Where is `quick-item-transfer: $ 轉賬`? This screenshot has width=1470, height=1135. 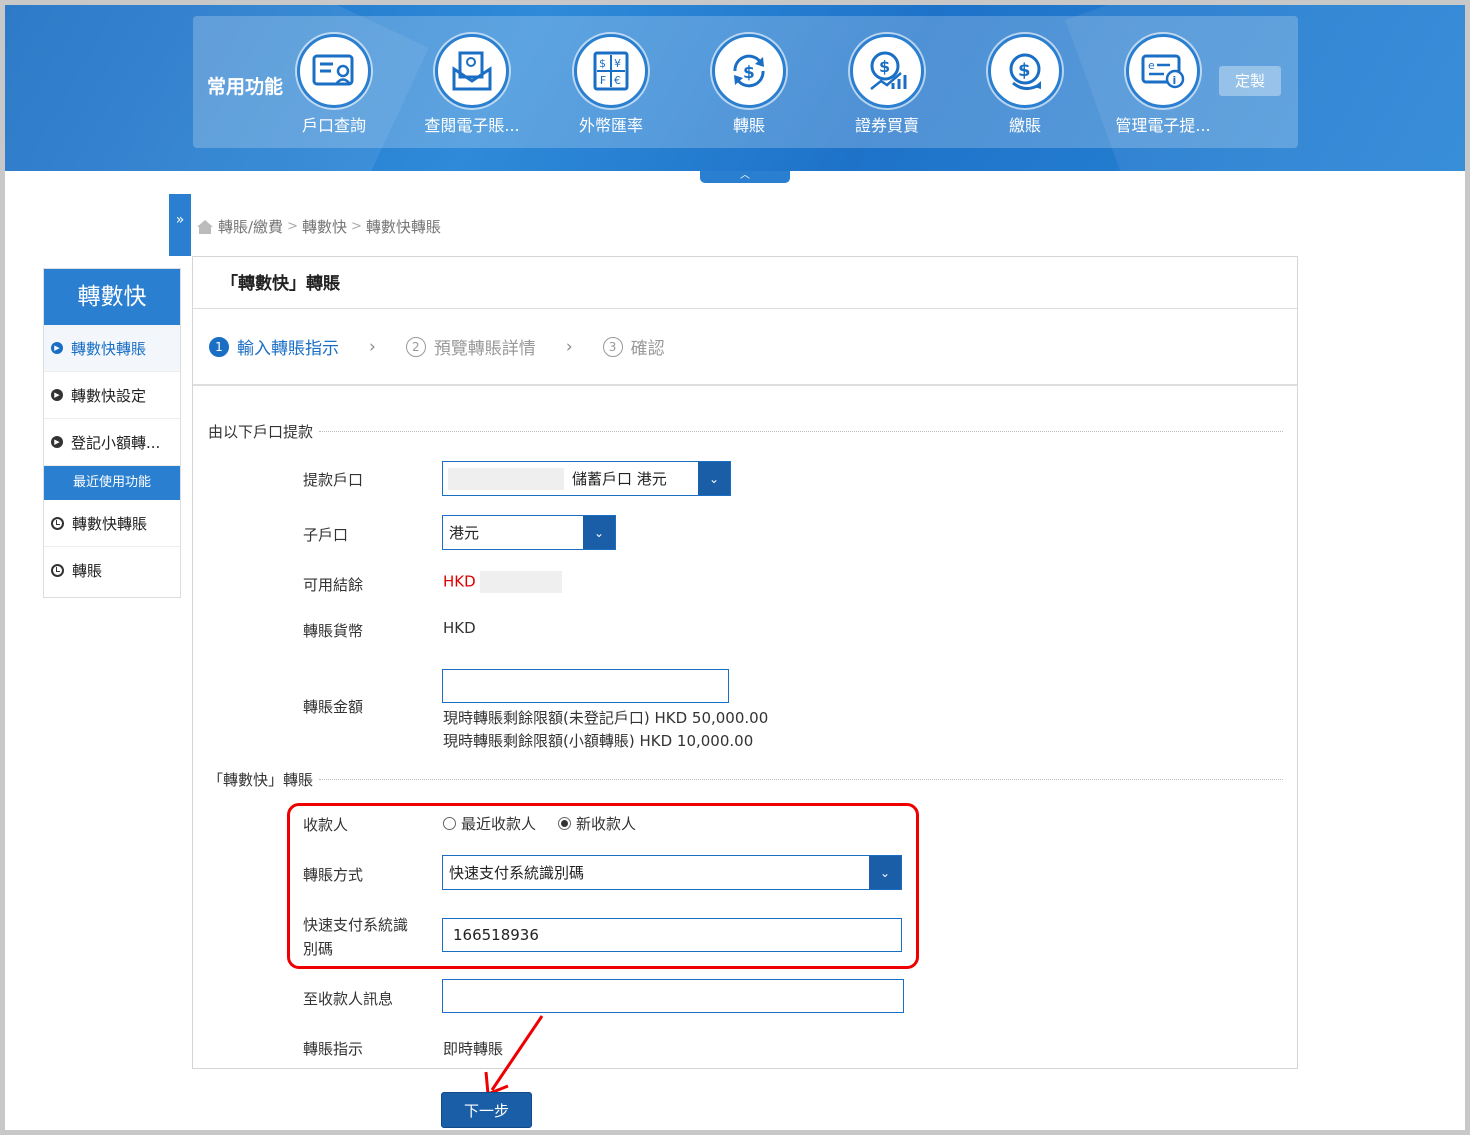 quick-item-transfer: $ 轉賬 is located at coordinates (749, 85).